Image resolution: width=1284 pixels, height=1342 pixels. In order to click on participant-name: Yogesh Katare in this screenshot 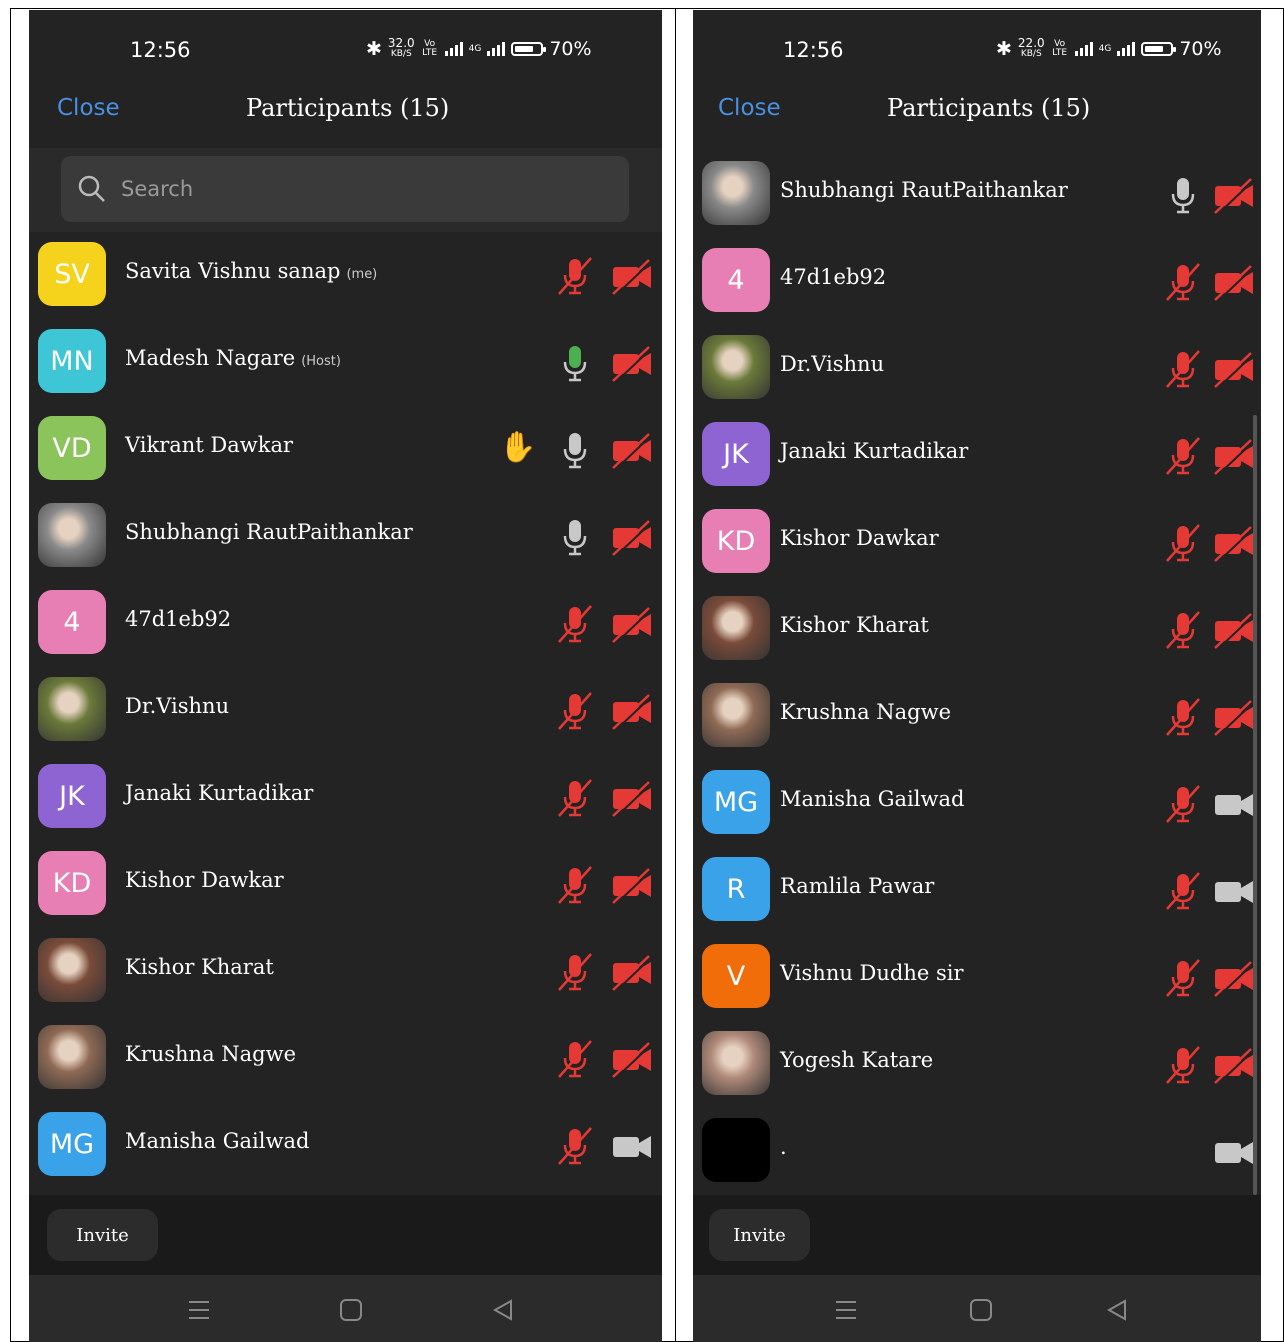, I will do `click(856, 1060)`.